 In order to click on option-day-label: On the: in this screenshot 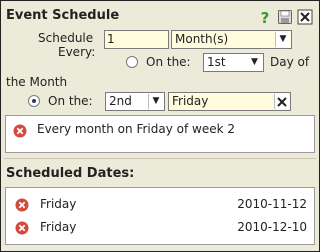, I will do `click(168, 62)`.